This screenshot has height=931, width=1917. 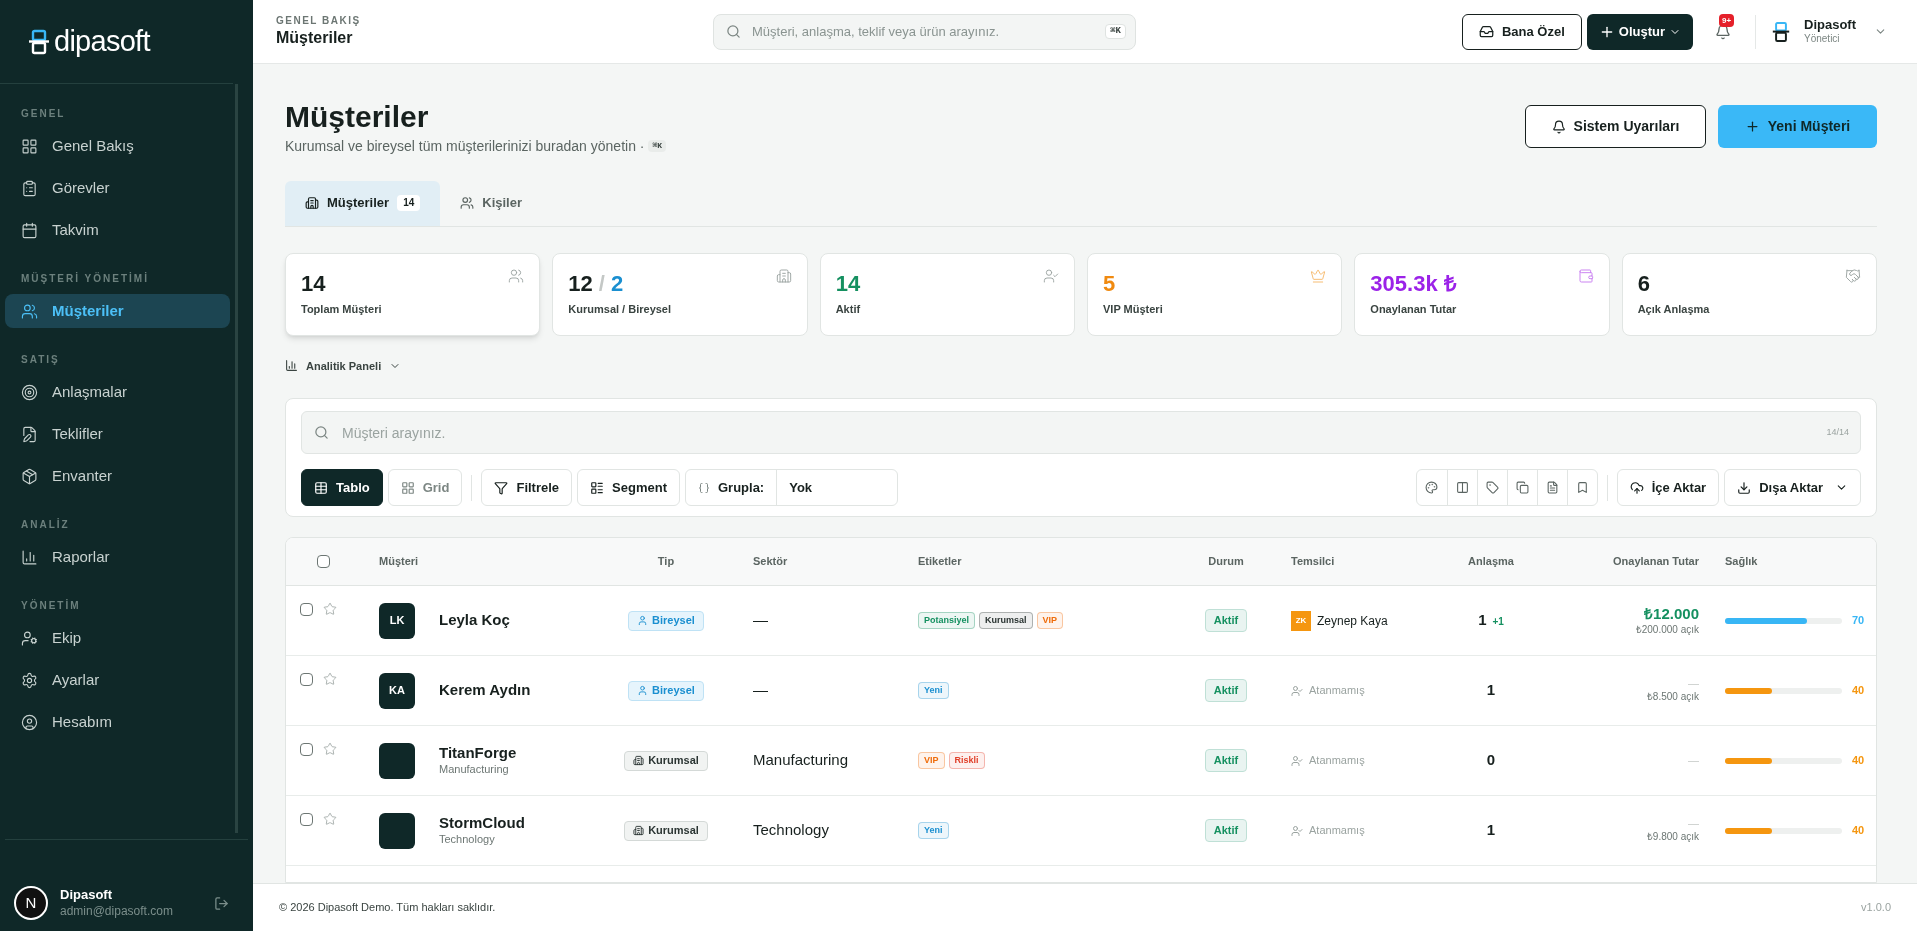 What do you see at coordinates (1226, 760) in the screenshot?
I see `status-badge: Aktif` at bounding box center [1226, 760].